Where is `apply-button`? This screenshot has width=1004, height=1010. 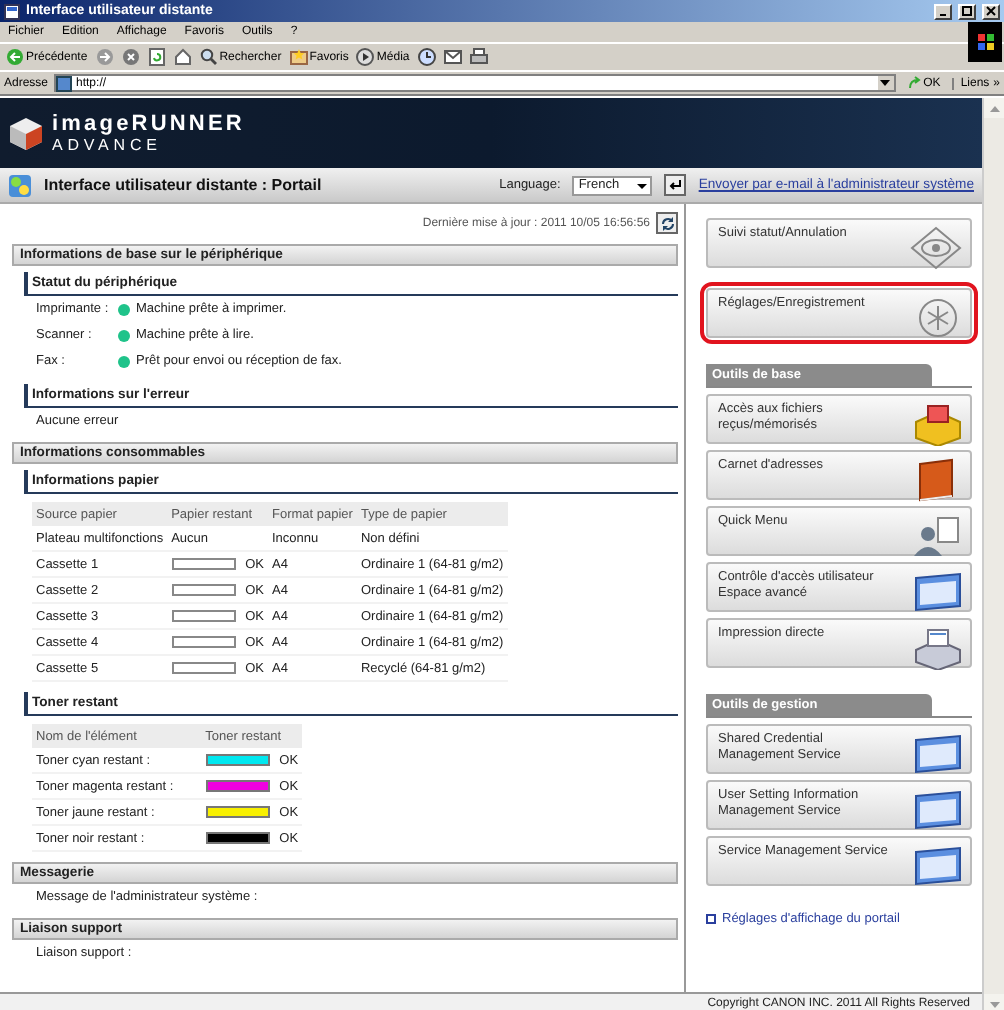
apply-button is located at coordinates (675, 185).